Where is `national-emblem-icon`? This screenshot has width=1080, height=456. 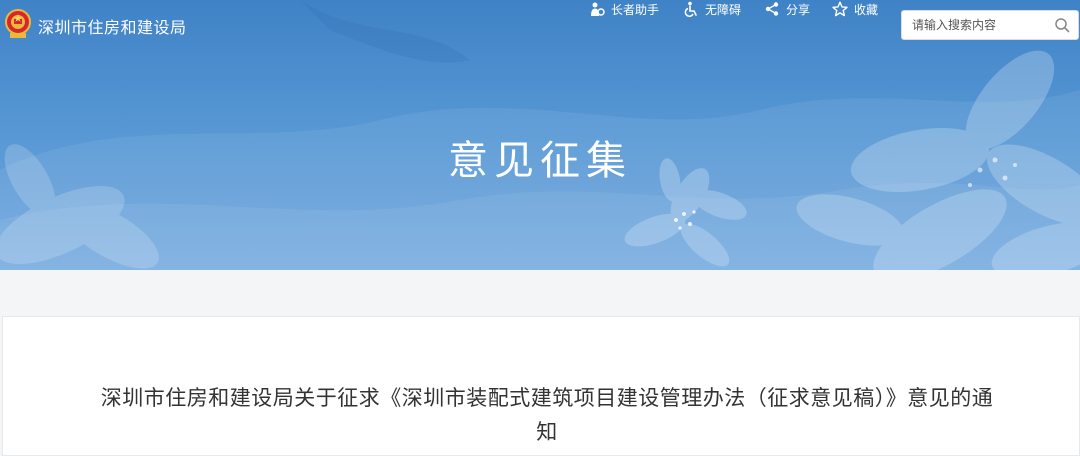 national-emblem-icon is located at coordinates (18, 24).